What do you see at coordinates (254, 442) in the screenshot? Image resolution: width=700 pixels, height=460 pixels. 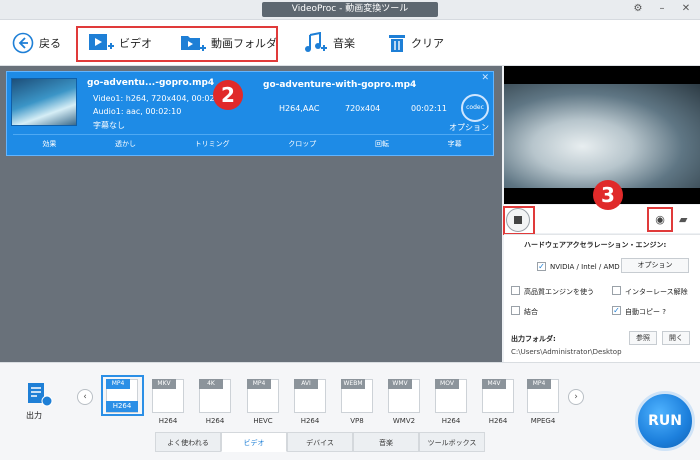 I see `tab-video: ビデオ` at bounding box center [254, 442].